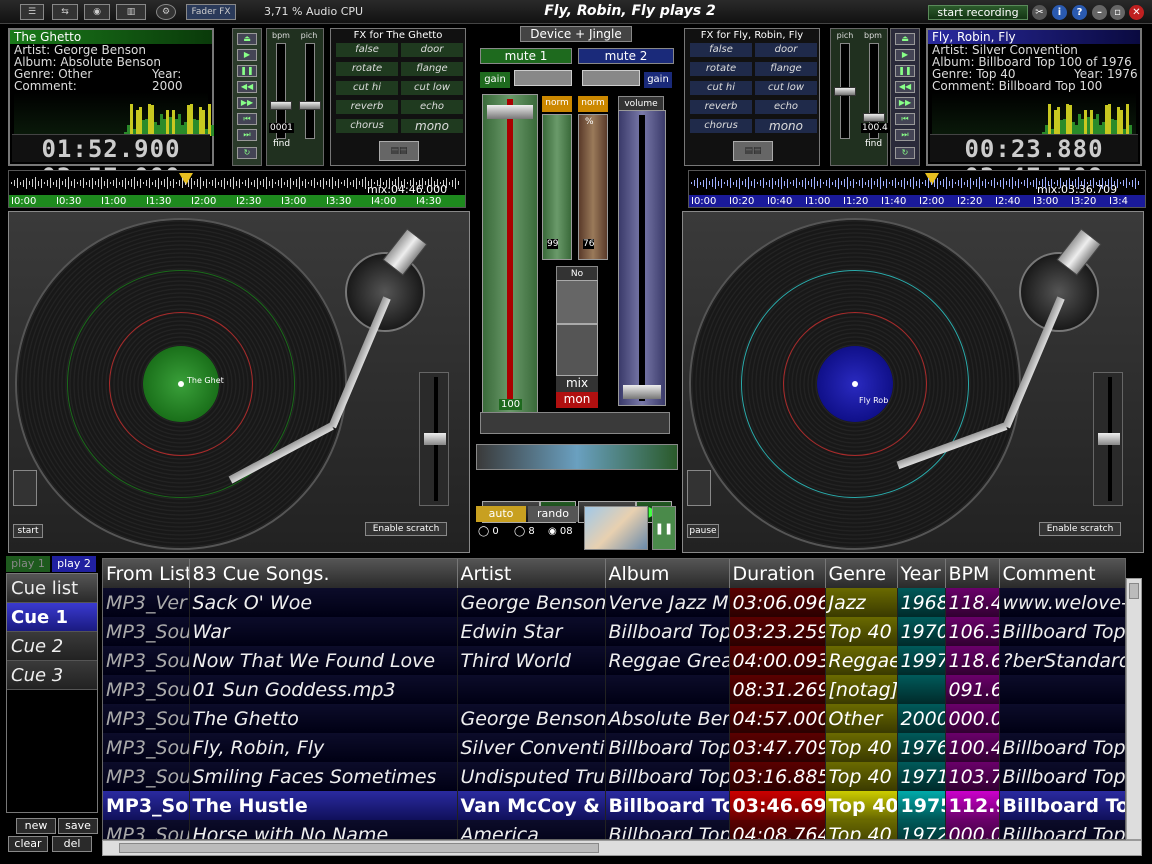  I want to click on random-button: rando, so click(553, 514).